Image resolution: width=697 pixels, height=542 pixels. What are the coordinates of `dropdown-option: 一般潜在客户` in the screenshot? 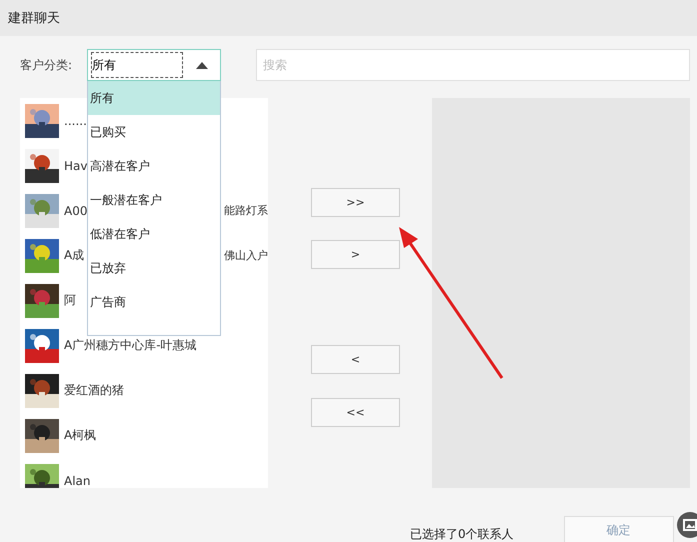 It's located at (154, 200).